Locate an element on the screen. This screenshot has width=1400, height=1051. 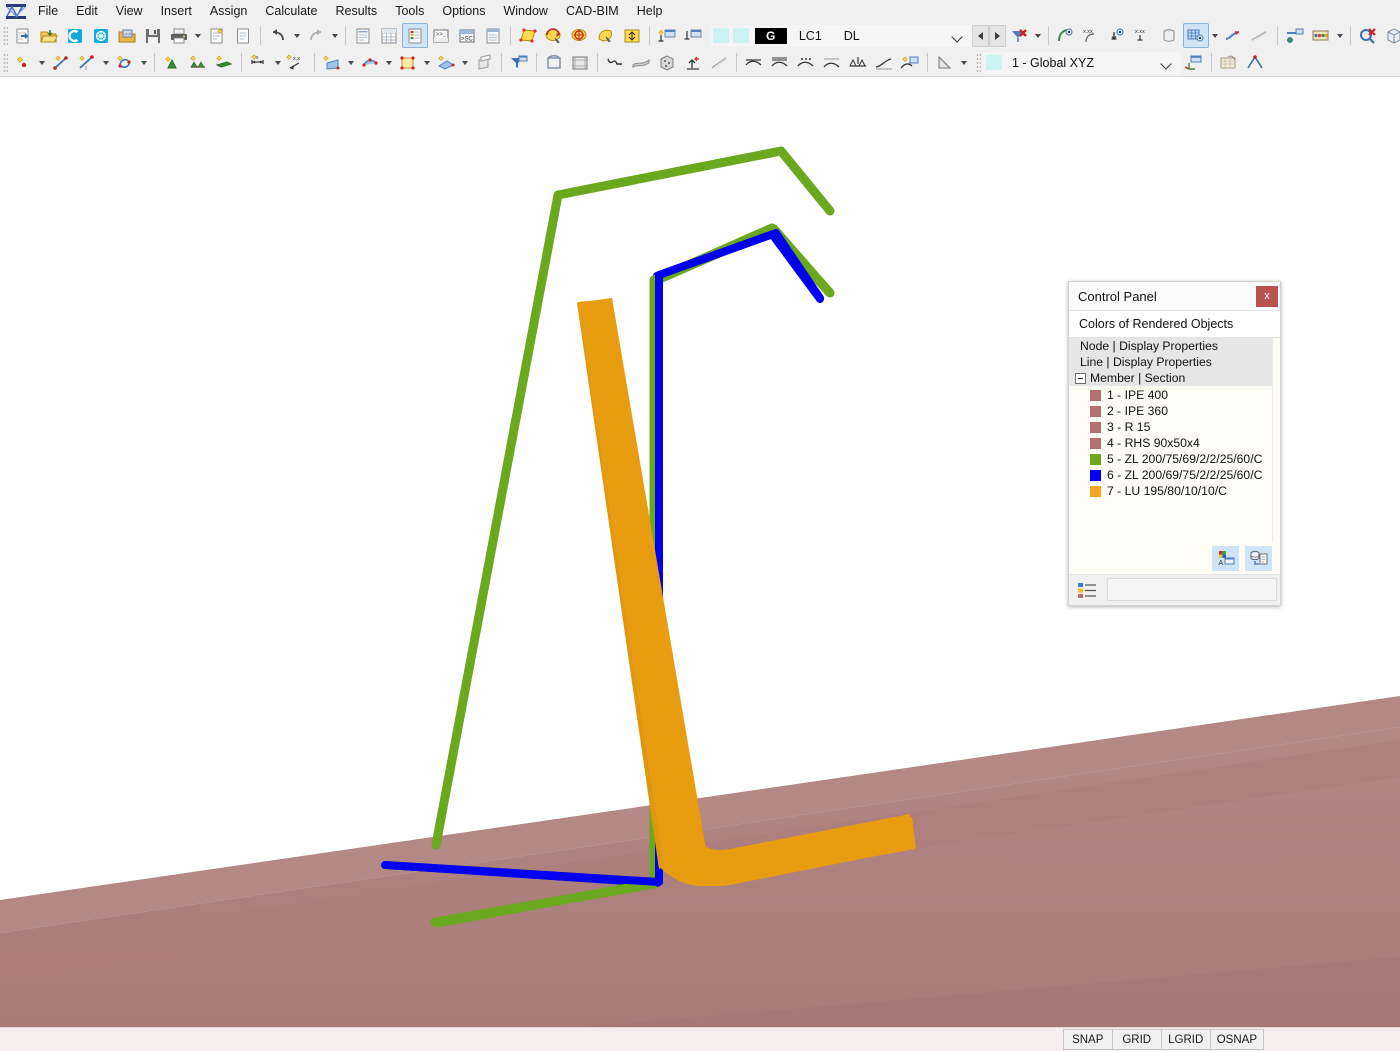
rotate-view-button is located at coordinates (554, 35).